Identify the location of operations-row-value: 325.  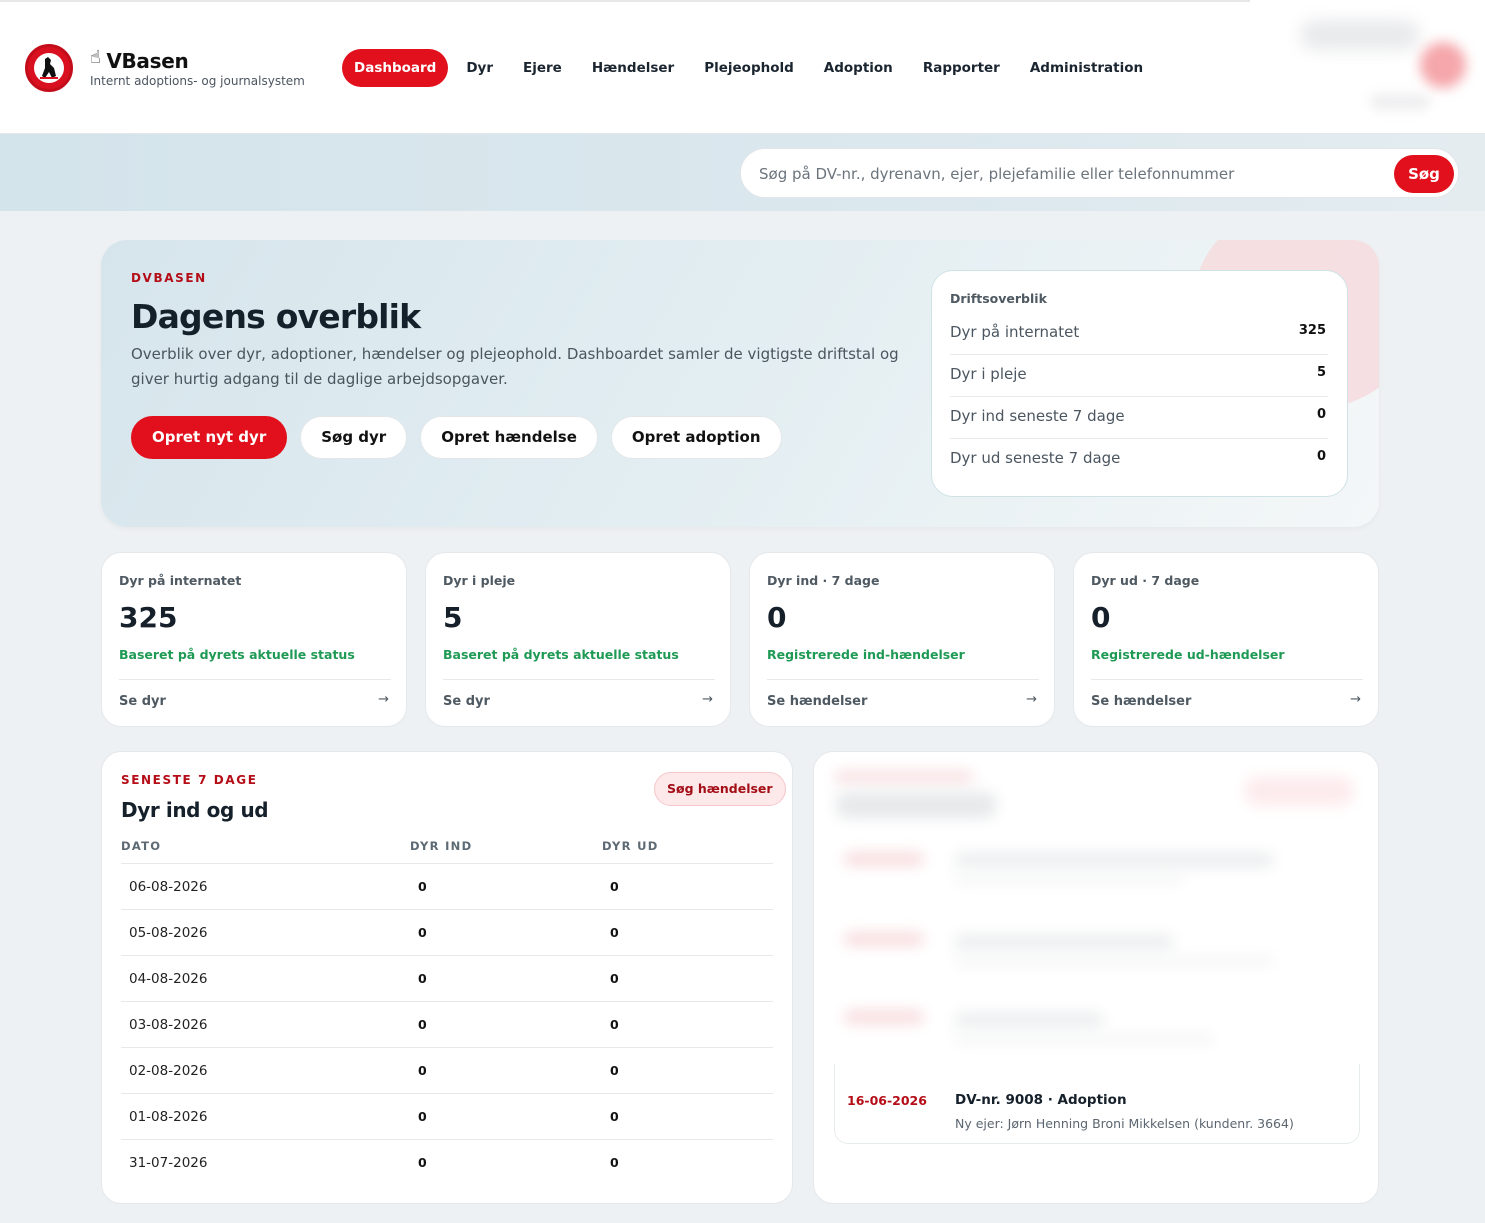
(1312, 330).